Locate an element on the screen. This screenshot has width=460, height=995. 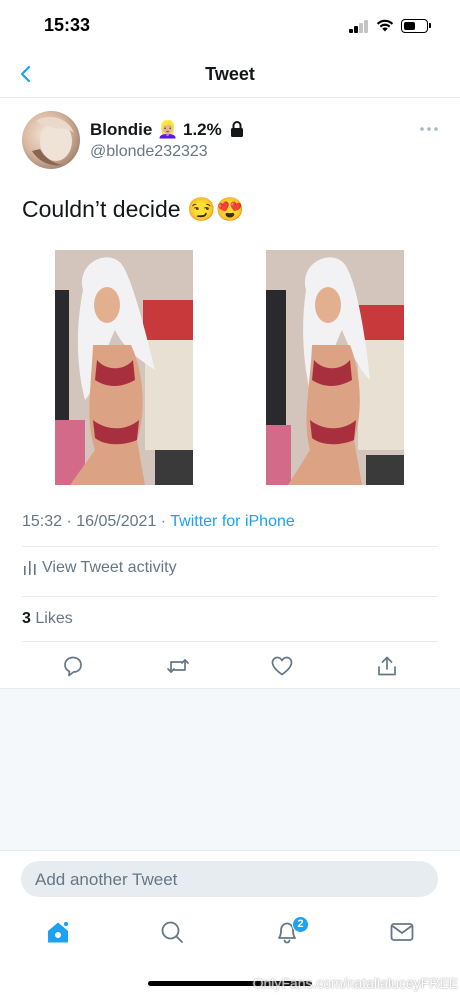
watermark: OnlyFans.com/natalialuceyFREE is located at coordinates (355, 983).